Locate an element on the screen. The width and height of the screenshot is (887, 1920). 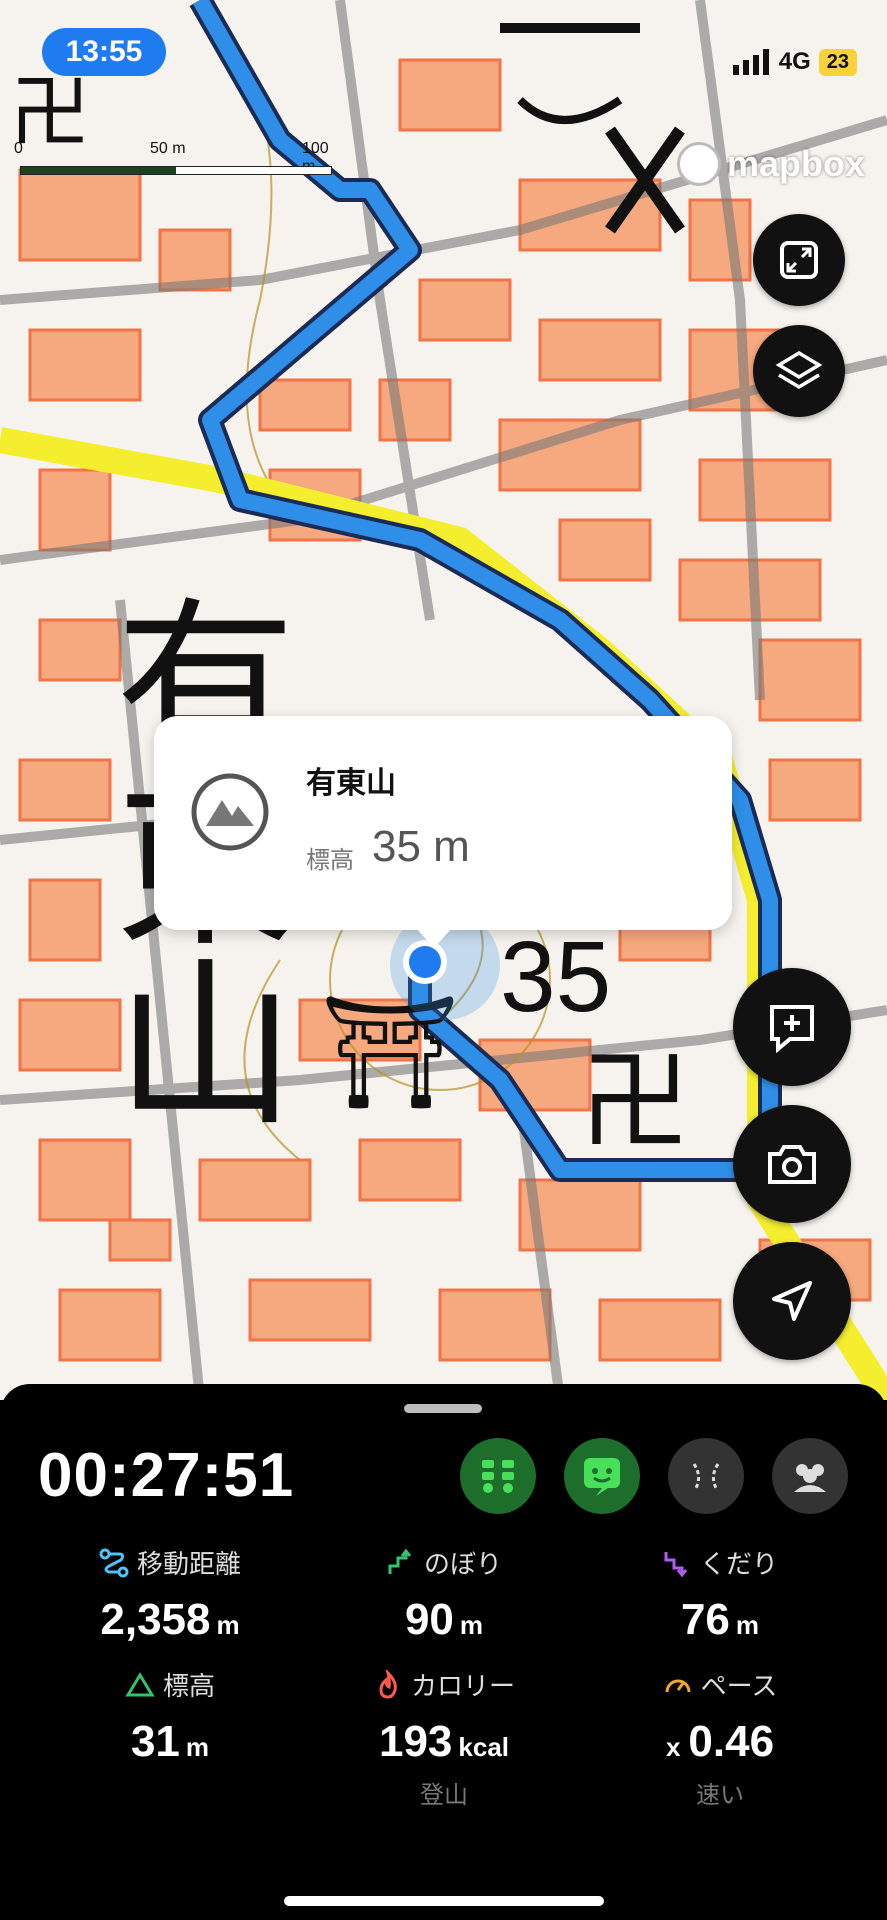
elevation-icon is located at coordinates (140, 1683).